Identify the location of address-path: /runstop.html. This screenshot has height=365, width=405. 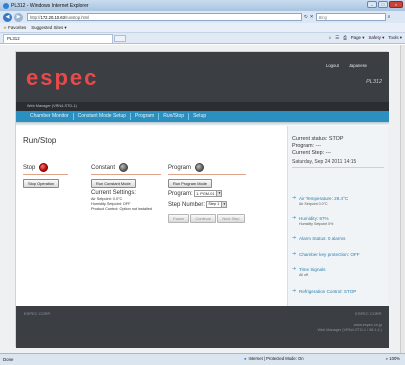
(77, 17).